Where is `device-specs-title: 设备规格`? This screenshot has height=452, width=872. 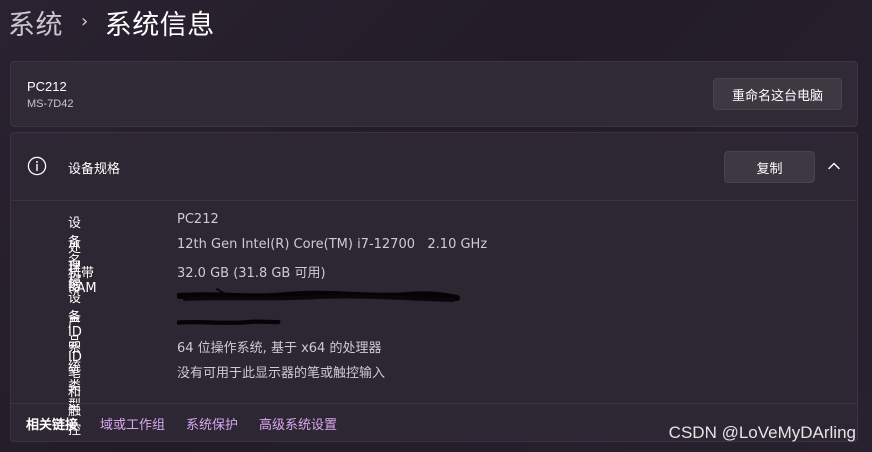 device-specs-title: 设备规格 is located at coordinates (94, 169).